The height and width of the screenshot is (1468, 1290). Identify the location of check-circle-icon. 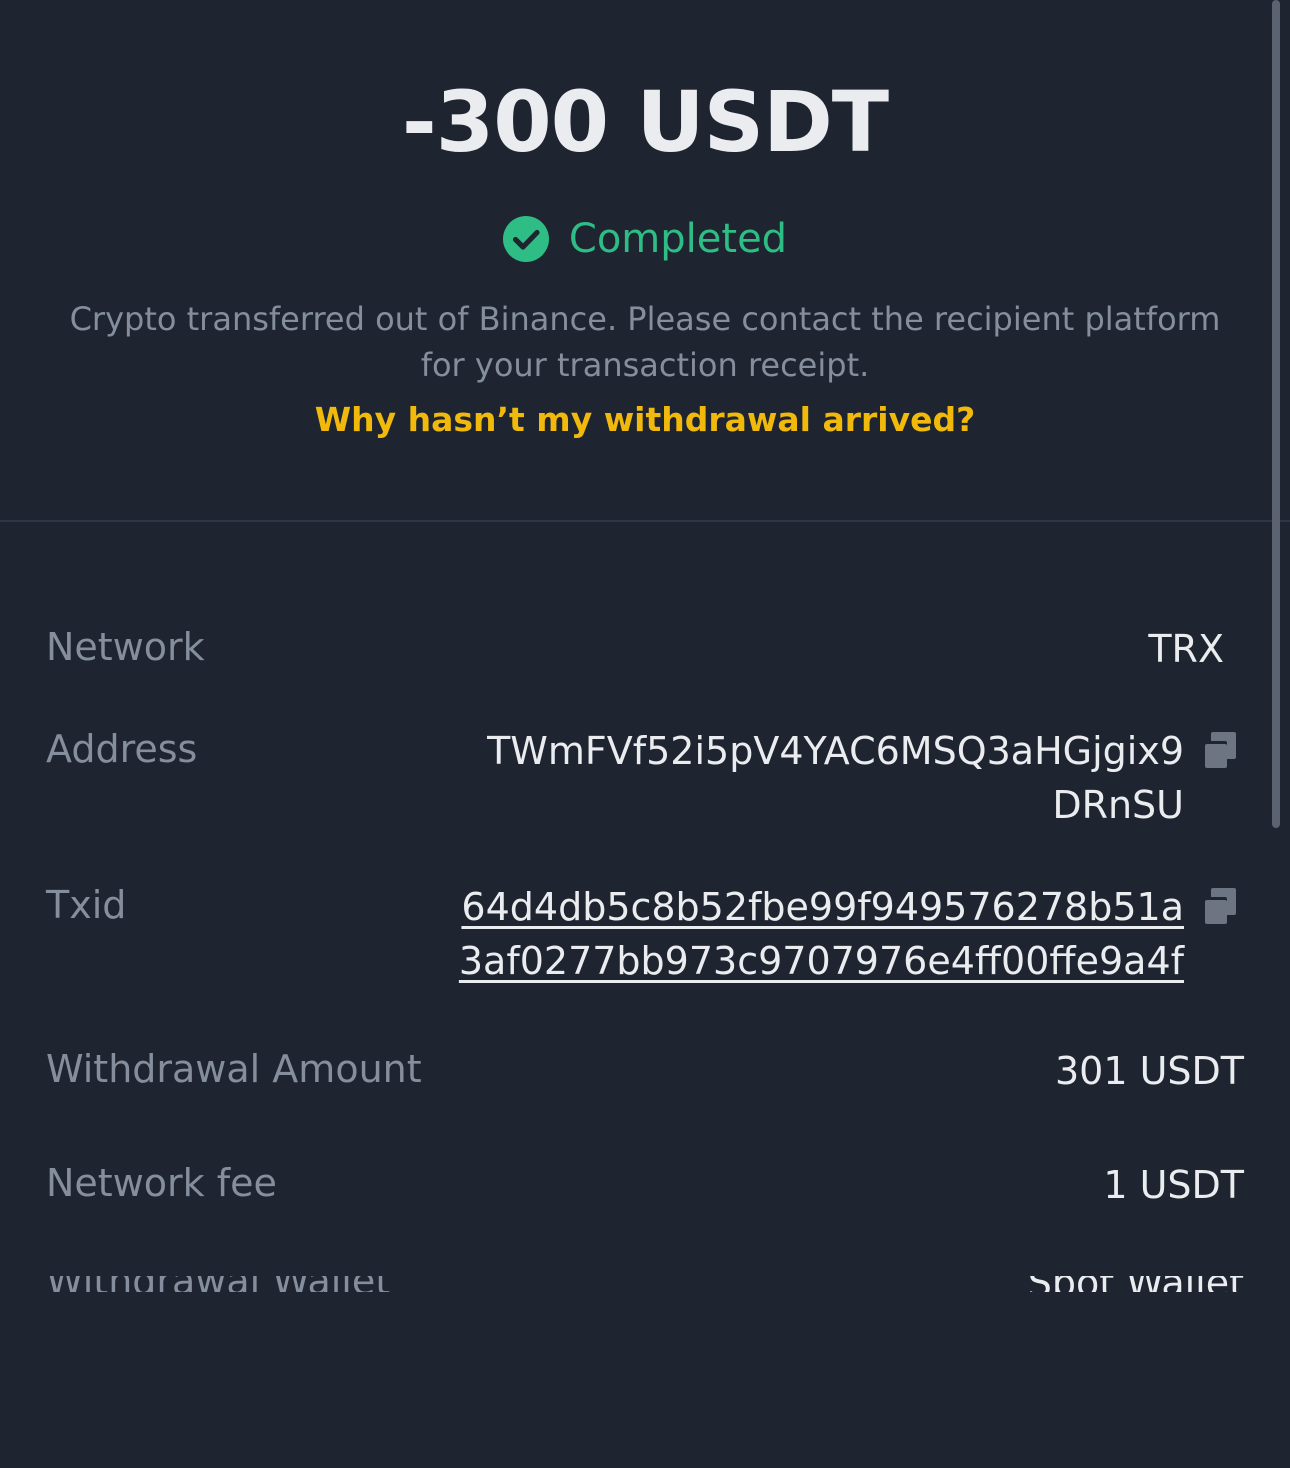
(525, 239).